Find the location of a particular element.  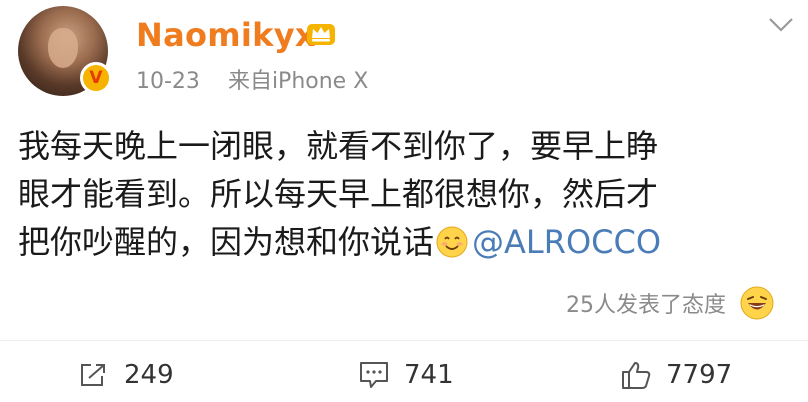

like-button: 7797 is located at coordinates (676, 375).